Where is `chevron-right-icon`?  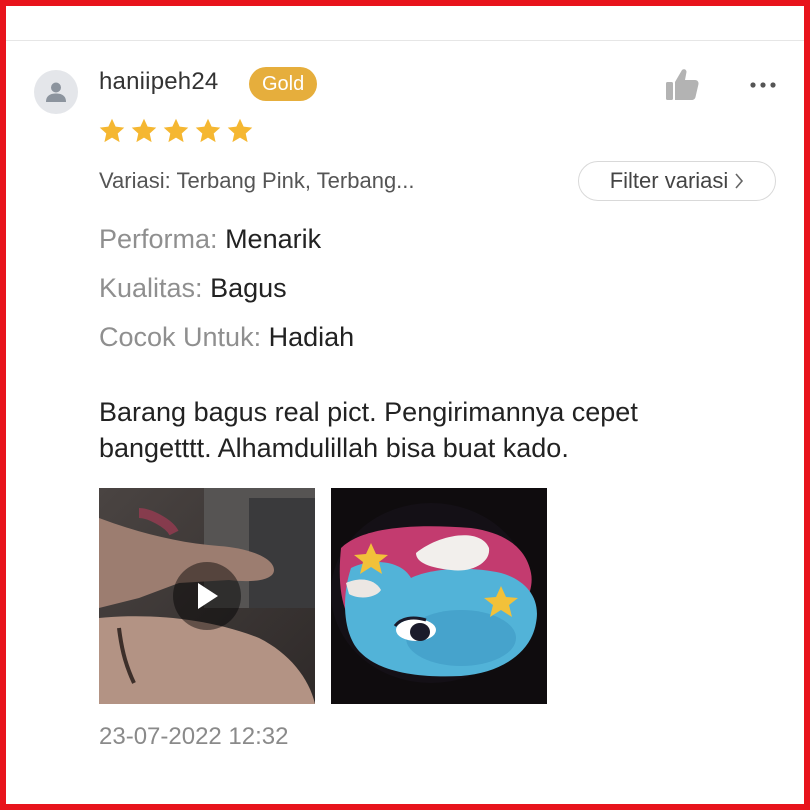
chevron-right-icon is located at coordinates (739, 181).